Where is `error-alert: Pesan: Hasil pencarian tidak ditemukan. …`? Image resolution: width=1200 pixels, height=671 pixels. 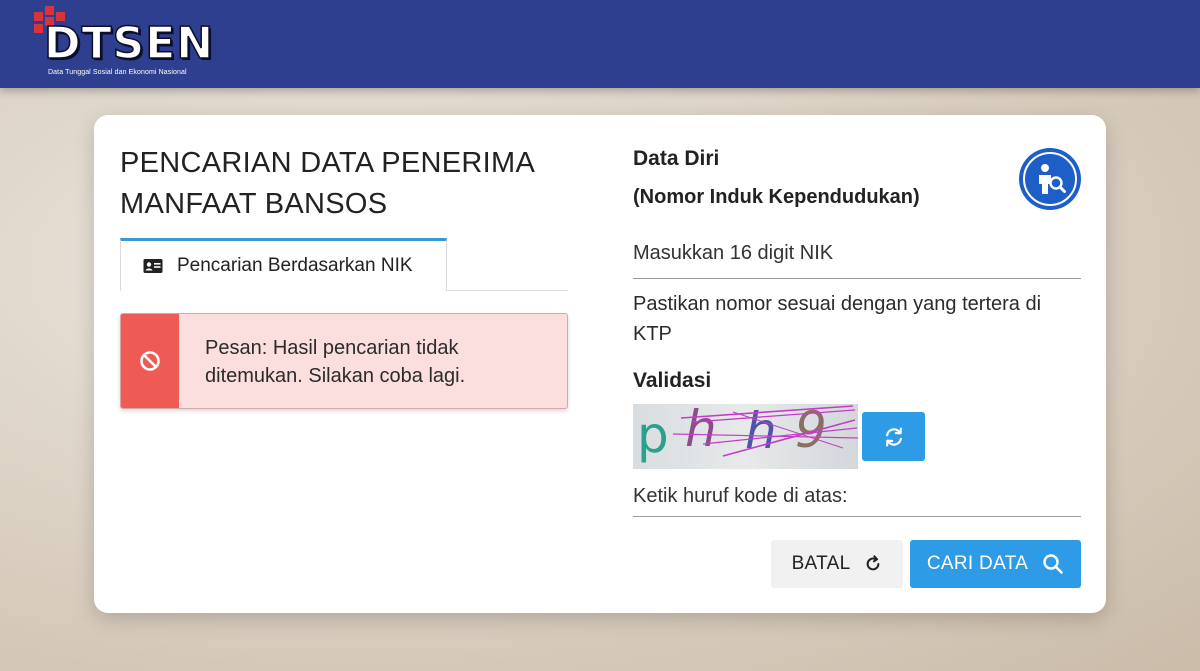 error-alert: Pesan: Hasil pencarian tidak ditemukan. … is located at coordinates (344, 361).